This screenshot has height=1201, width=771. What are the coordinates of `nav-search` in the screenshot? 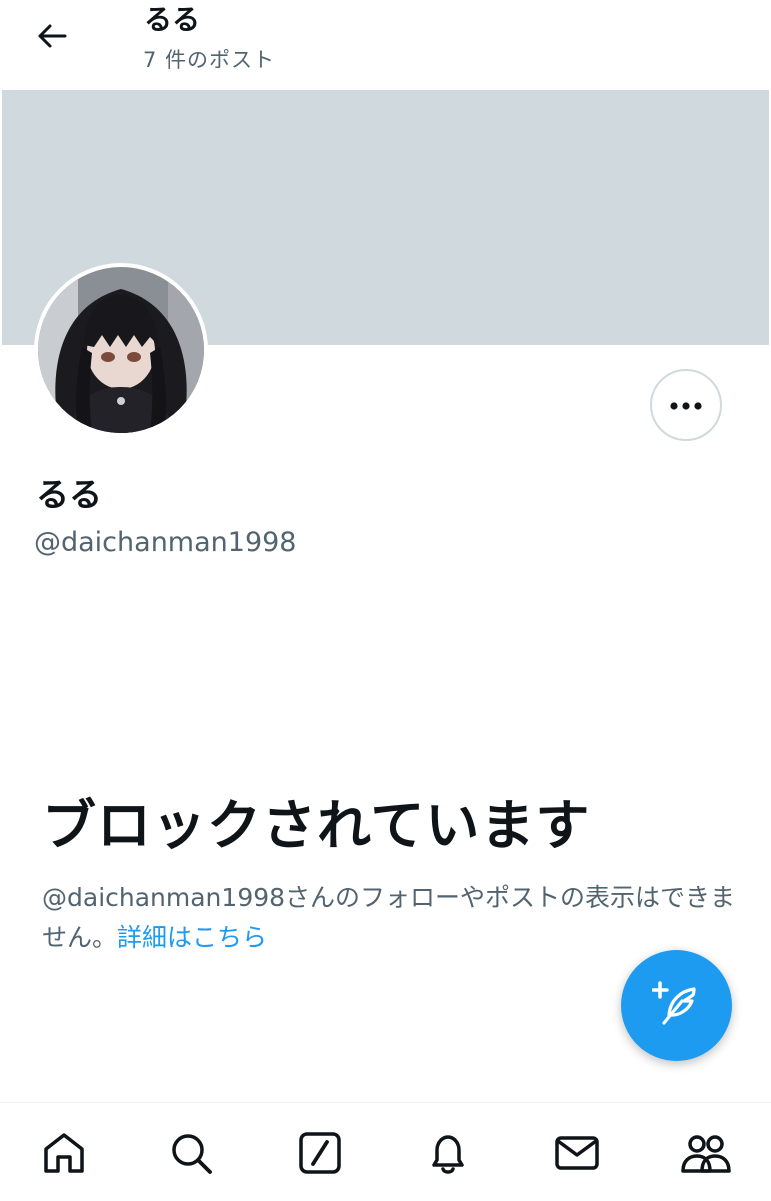 It's located at (191, 1155).